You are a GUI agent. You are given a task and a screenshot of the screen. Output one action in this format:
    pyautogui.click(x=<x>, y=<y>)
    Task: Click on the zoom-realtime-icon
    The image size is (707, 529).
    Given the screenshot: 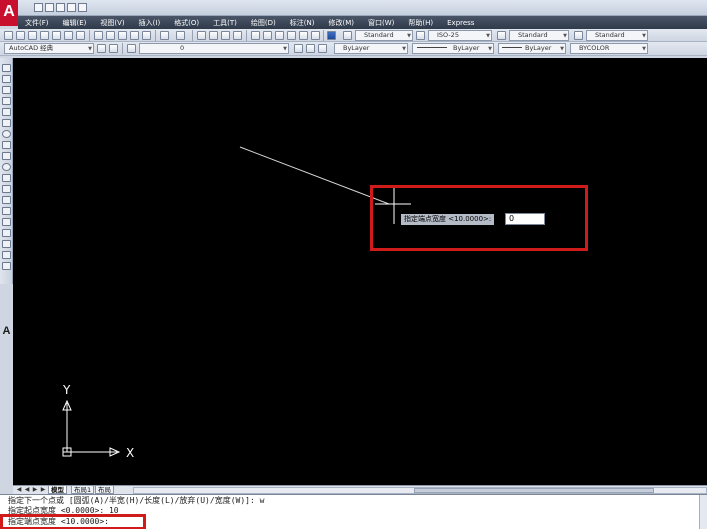 What is the action you would take?
    pyautogui.click(x=213, y=35)
    